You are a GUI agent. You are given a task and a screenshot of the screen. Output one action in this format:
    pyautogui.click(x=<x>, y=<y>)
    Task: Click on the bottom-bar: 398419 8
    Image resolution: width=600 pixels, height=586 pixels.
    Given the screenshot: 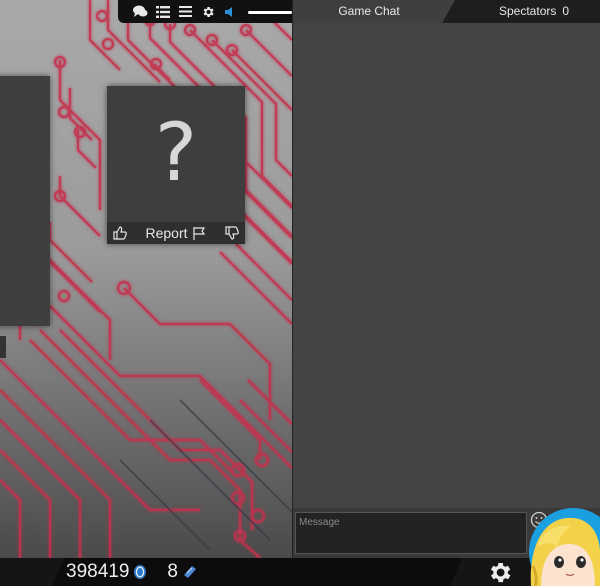 What is the action you would take?
    pyautogui.click(x=300, y=572)
    